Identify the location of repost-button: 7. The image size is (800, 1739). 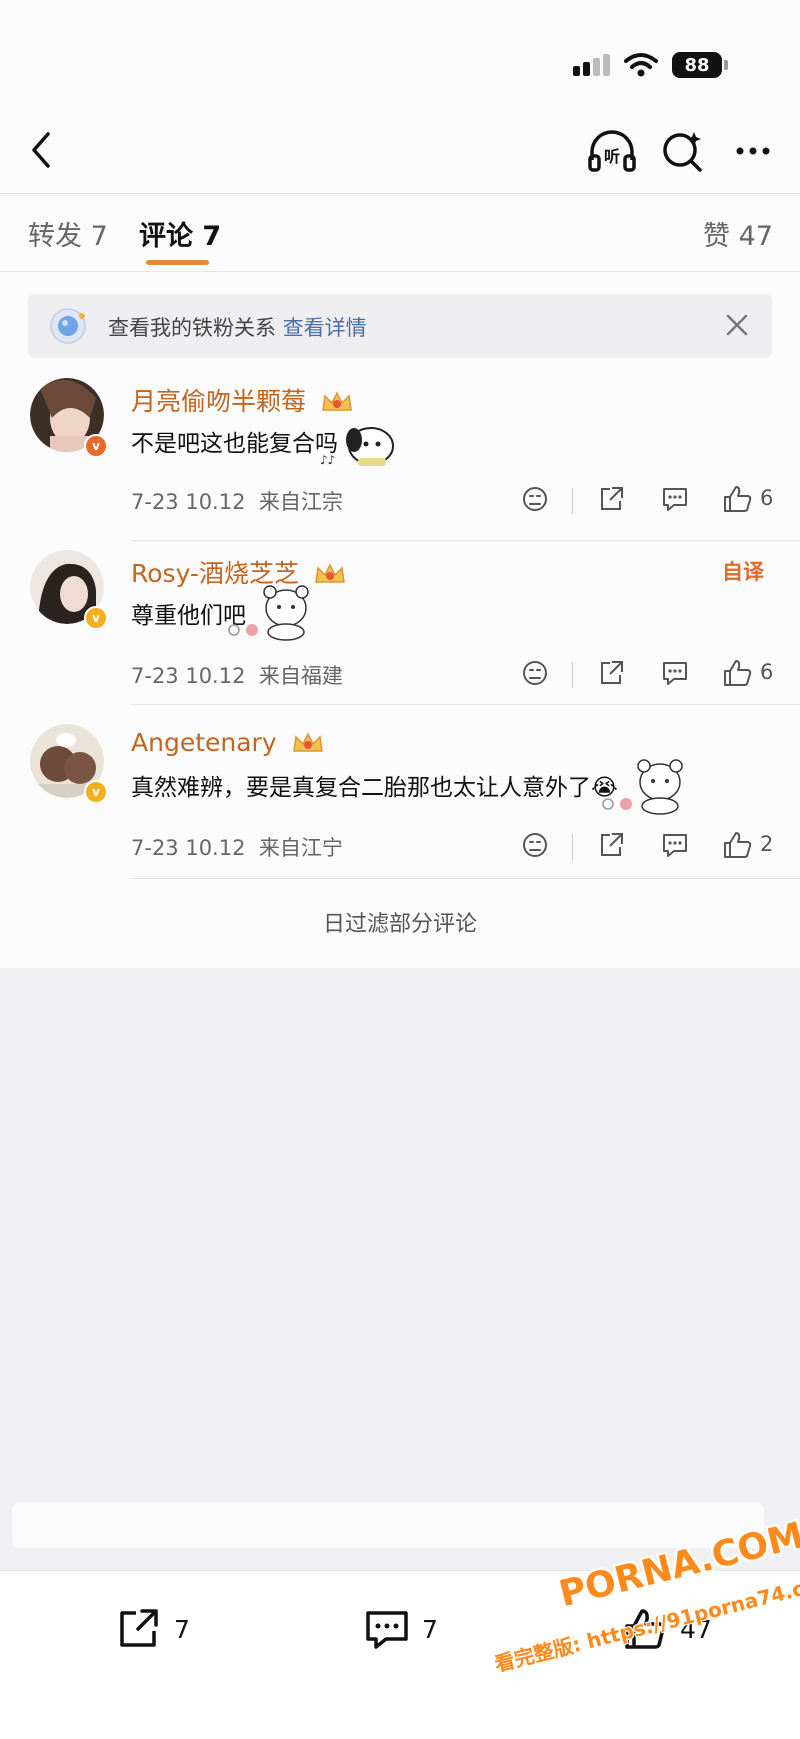
(153, 1629).